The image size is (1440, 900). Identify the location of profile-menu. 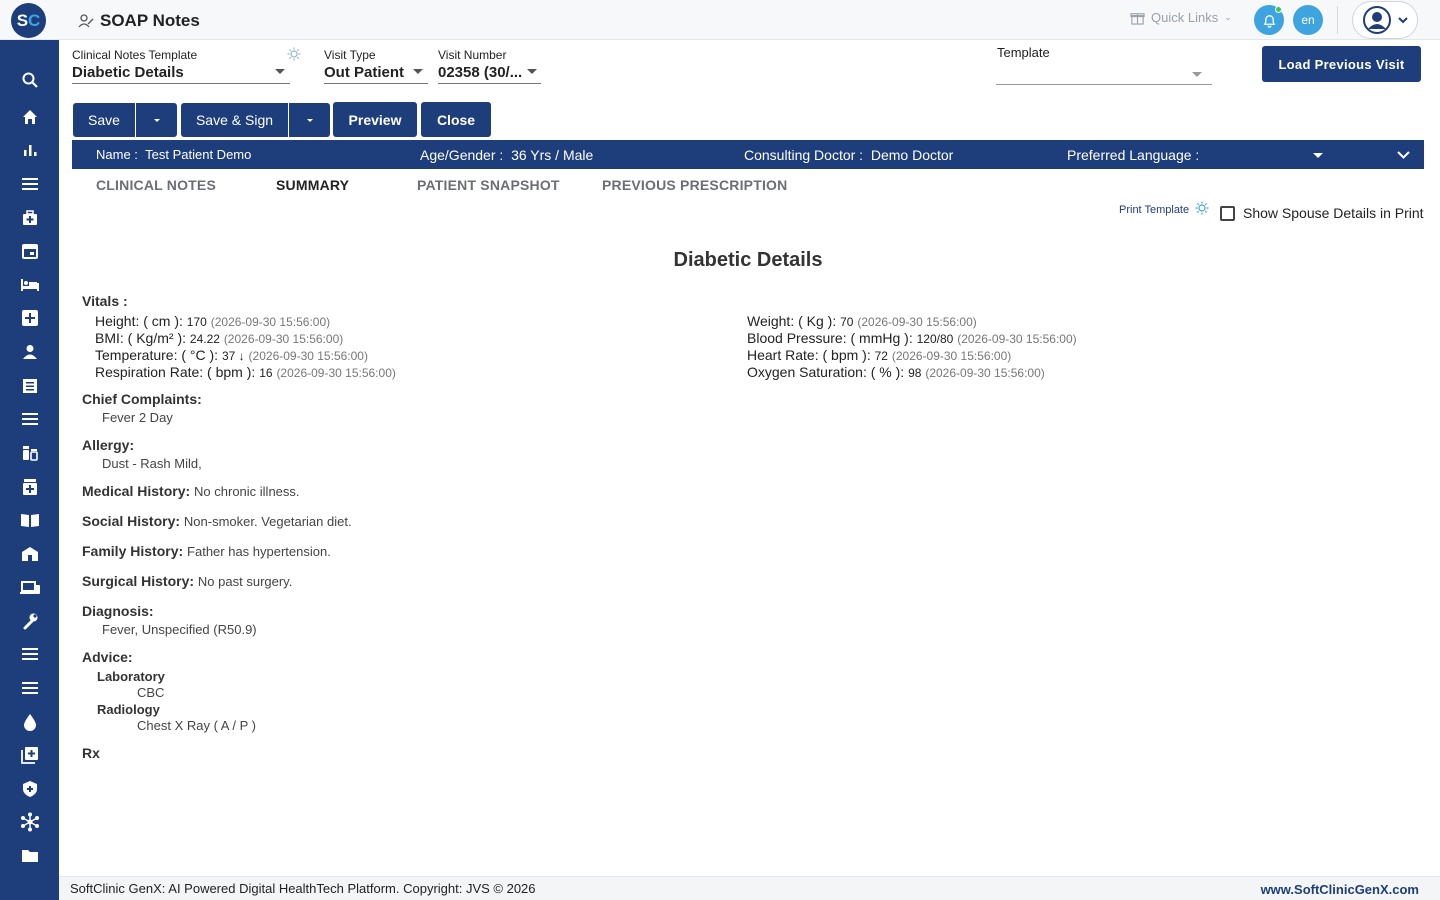
(1385, 20).